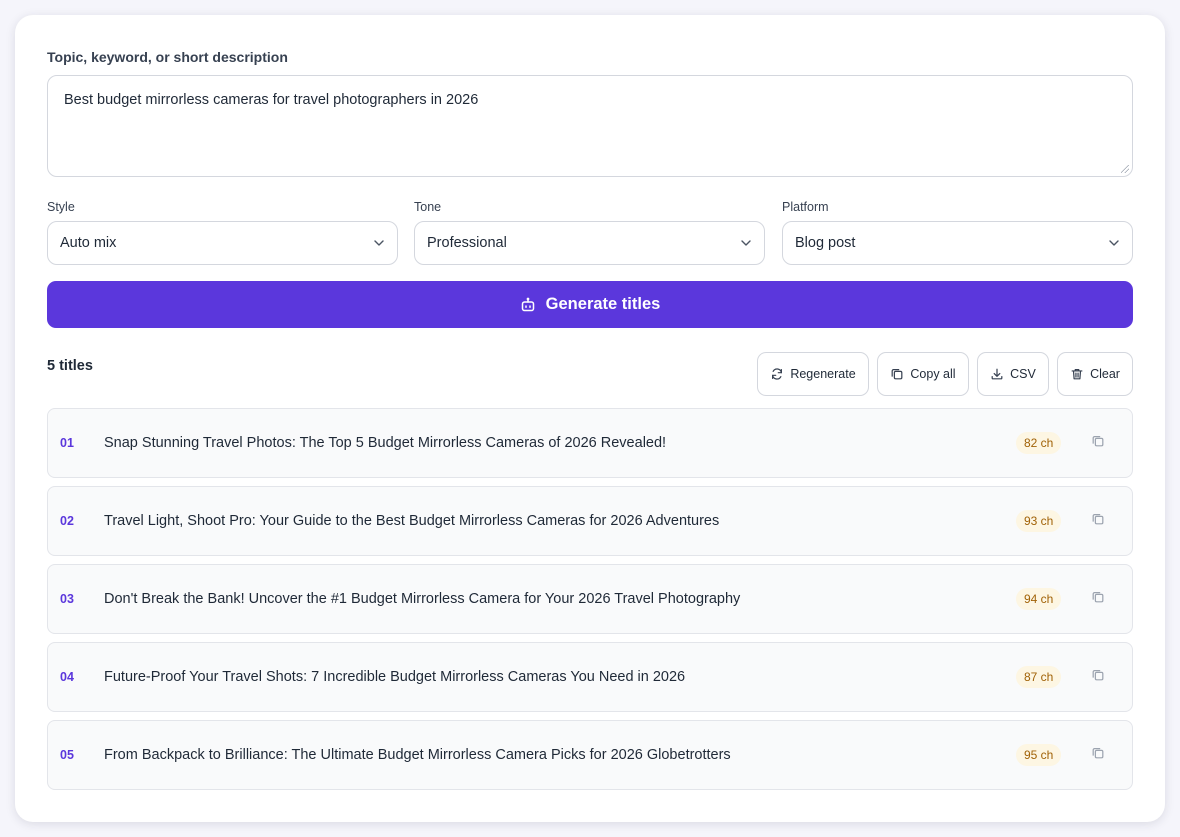 This screenshot has height=837, width=1180. I want to click on copy-all-button: Copy all, so click(923, 374).